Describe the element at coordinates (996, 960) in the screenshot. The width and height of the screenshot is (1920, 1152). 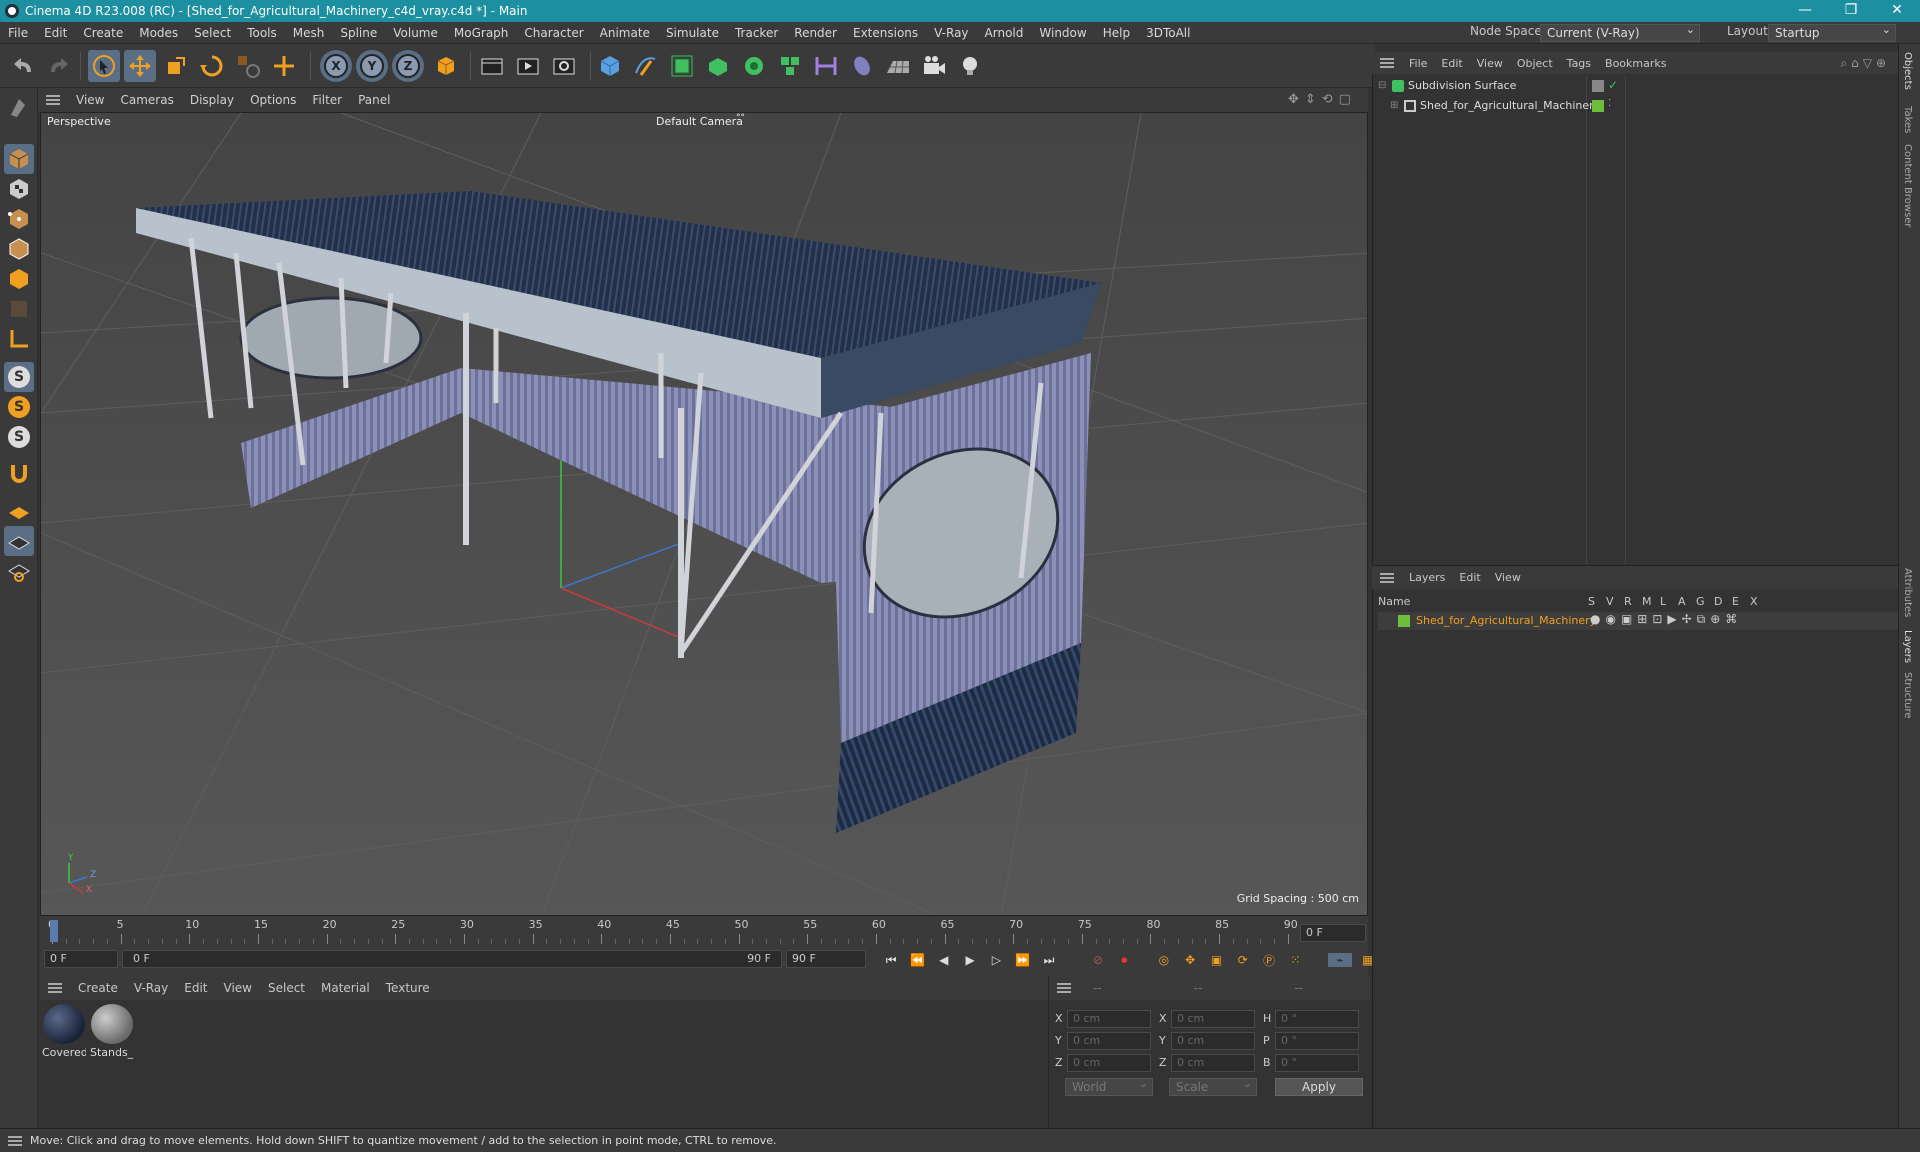
I see `next-frame-icon: ▷` at that location.